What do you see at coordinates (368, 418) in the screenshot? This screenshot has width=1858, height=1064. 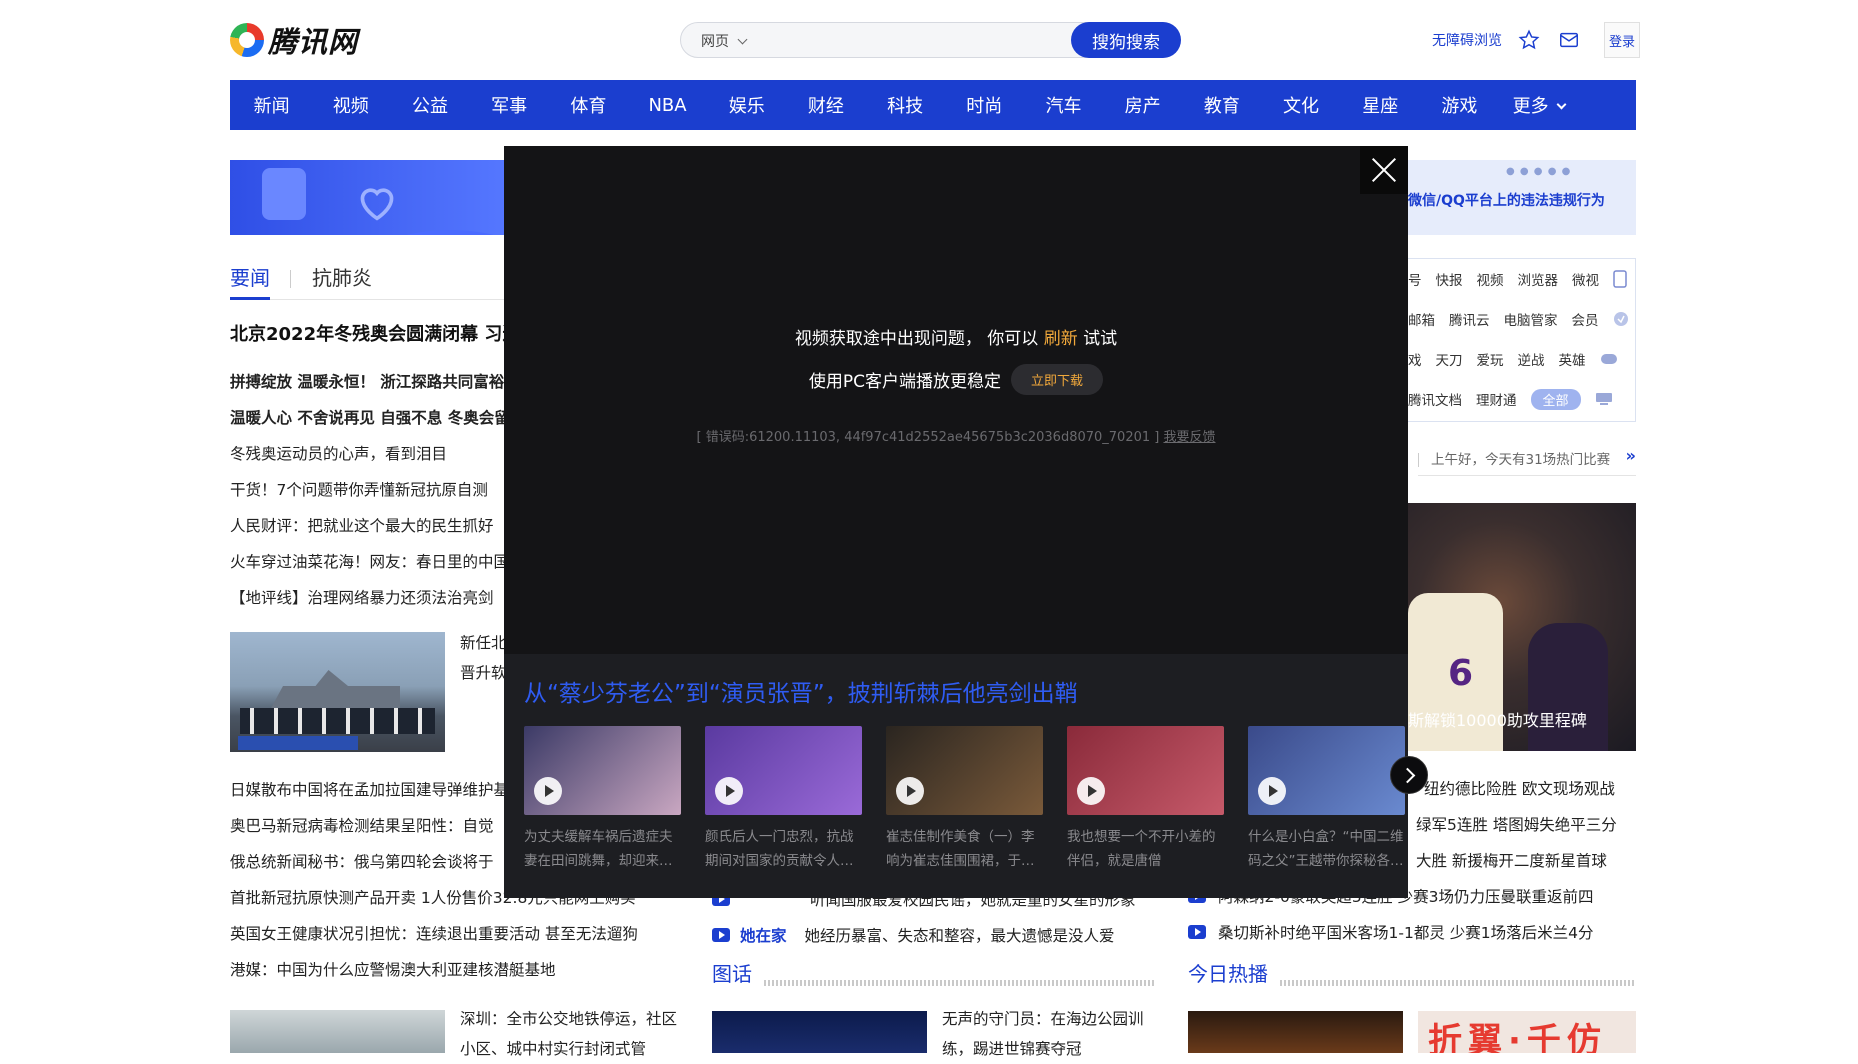 I see `news-item: 温暖人心 不舍说再见 自强不息 冬奥会留` at bounding box center [368, 418].